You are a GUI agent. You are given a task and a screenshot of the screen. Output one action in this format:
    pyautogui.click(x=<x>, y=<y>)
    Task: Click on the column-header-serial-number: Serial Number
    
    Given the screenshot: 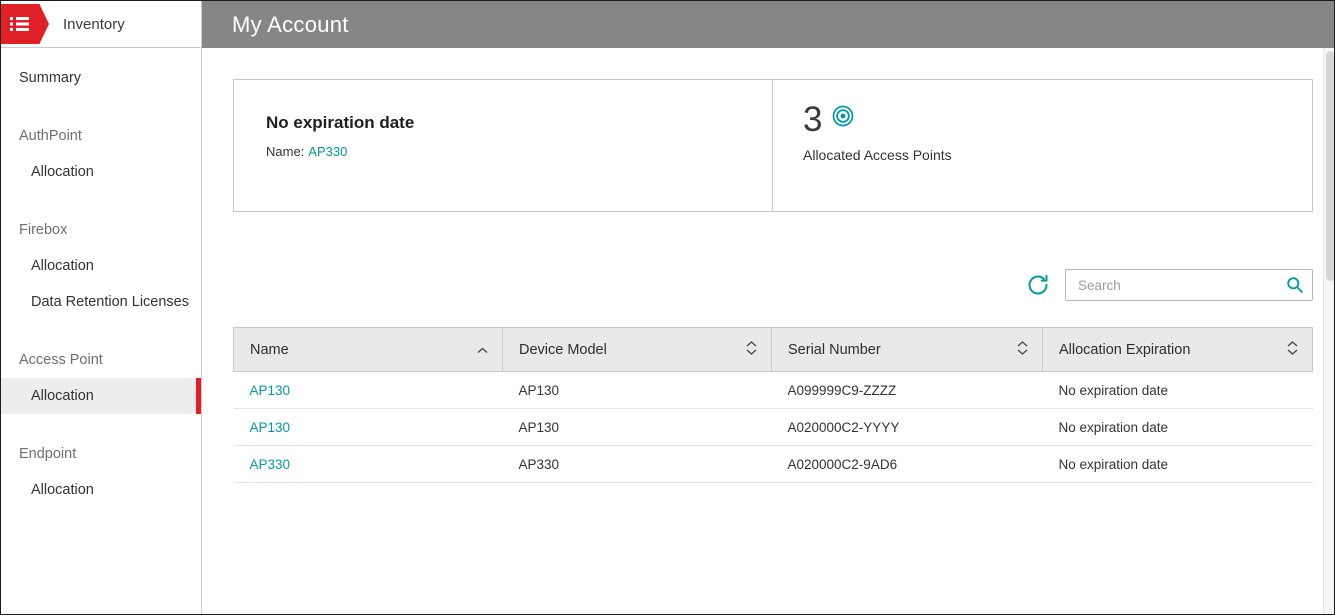 What is the action you would take?
    pyautogui.click(x=907, y=349)
    